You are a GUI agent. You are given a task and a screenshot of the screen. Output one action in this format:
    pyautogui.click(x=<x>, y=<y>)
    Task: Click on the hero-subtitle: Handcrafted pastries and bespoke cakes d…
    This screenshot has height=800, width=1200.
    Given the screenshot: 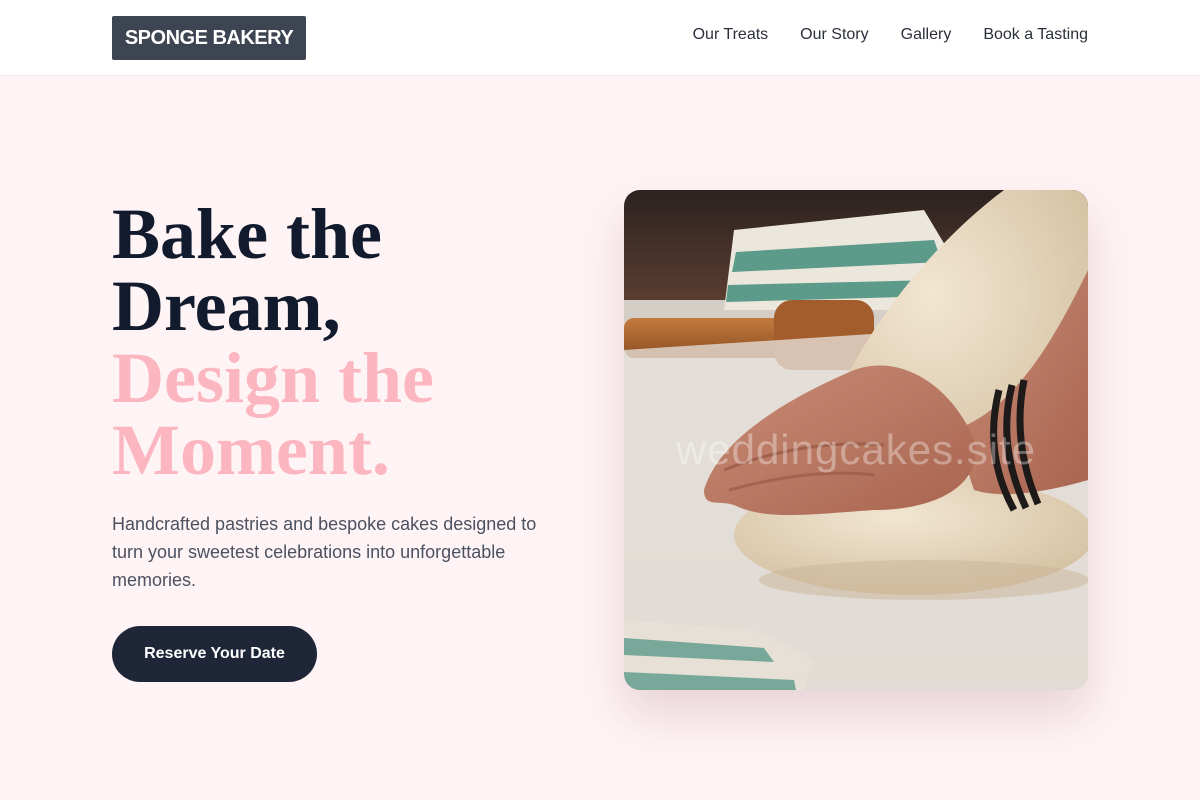 What is the action you would take?
    pyautogui.click(x=324, y=552)
    